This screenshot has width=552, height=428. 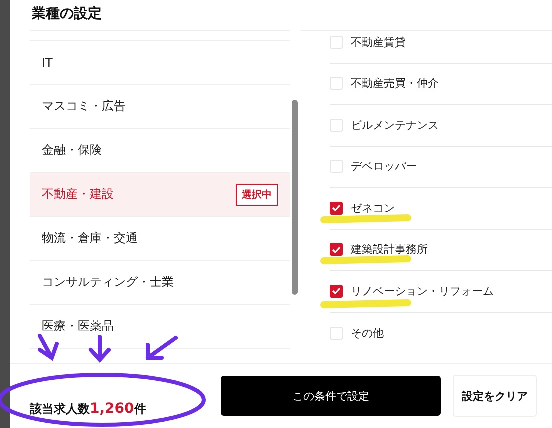 I want to click on result-count: 該当求人数1,260件, so click(x=89, y=409).